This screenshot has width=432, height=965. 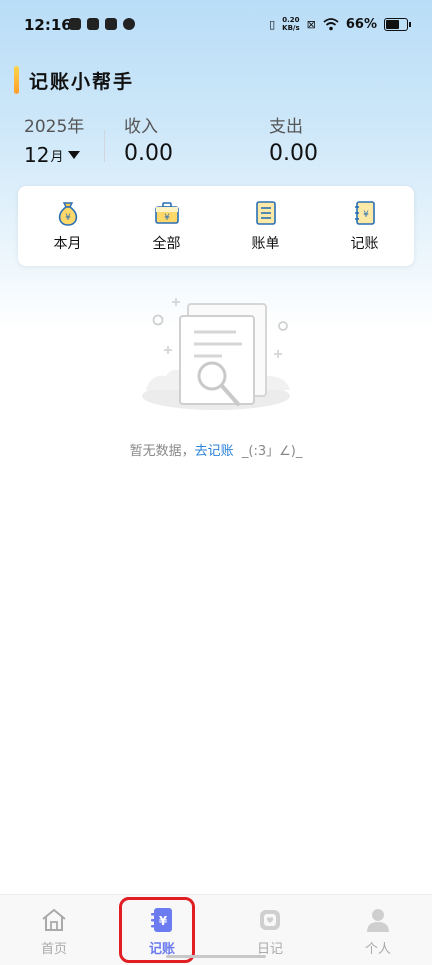 I want to click on diary-icon, so click(x=270, y=920).